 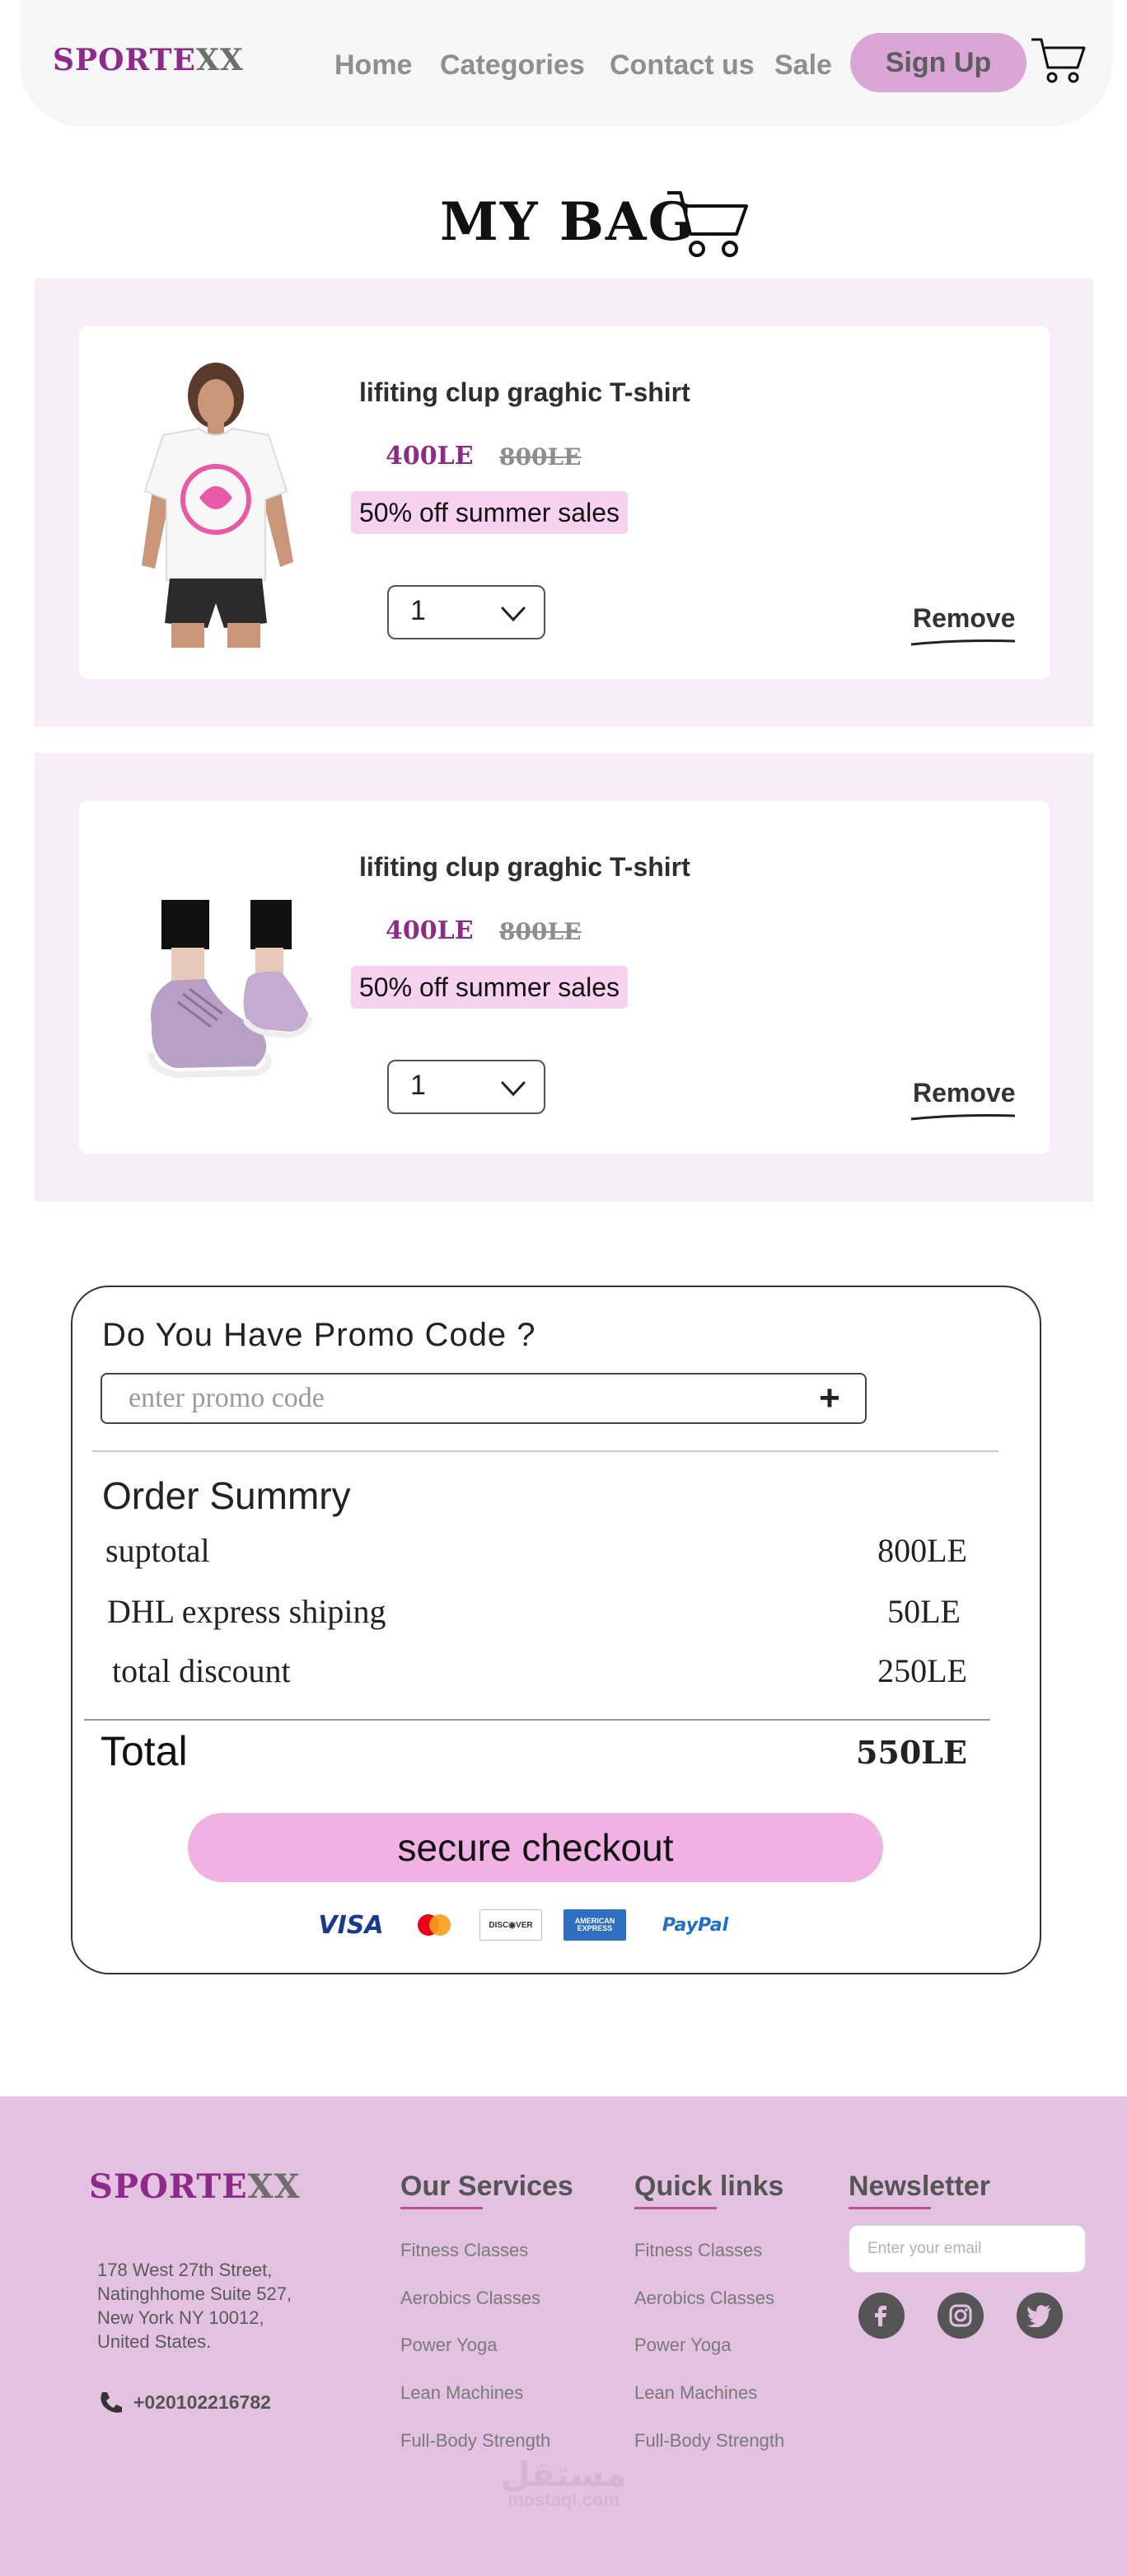 What do you see at coordinates (567, 222) in the screenshot?
I see `page-title: MY BAG` at bounding box center [567, 222].